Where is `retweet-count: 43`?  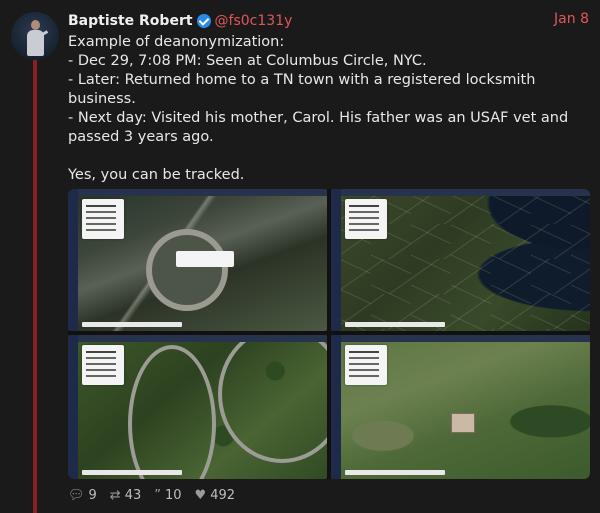
retweet-count: 43 is located at coordinates (133, 495).